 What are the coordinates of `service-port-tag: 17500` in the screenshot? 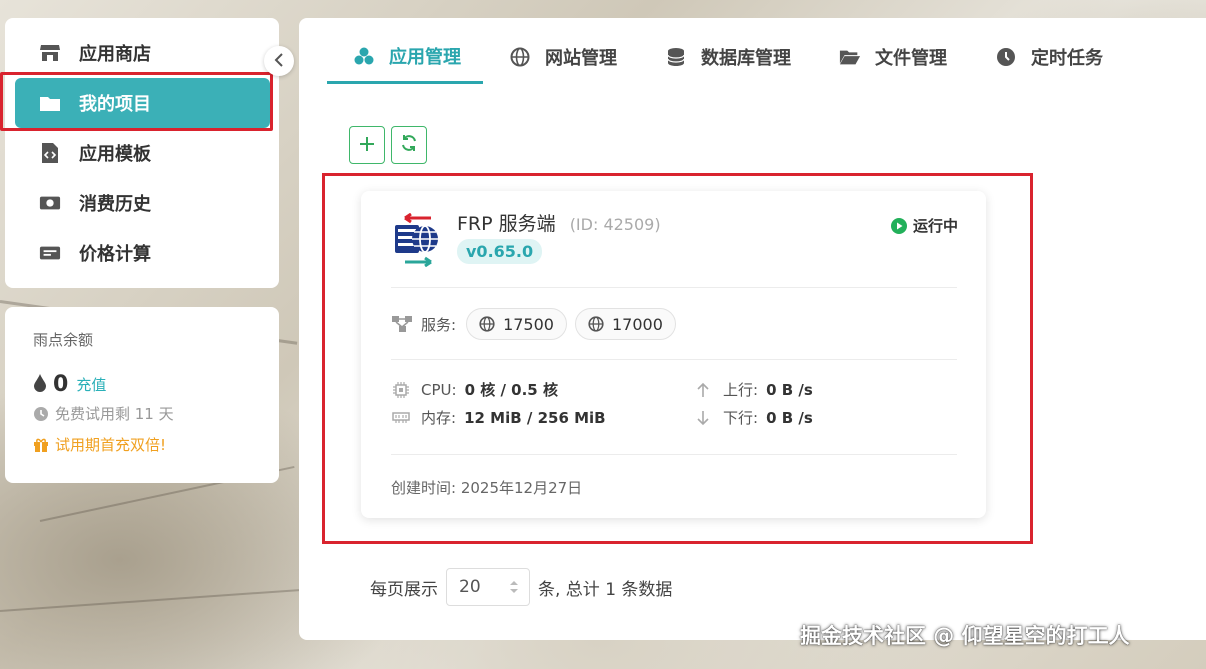 It's located at (516, 324).